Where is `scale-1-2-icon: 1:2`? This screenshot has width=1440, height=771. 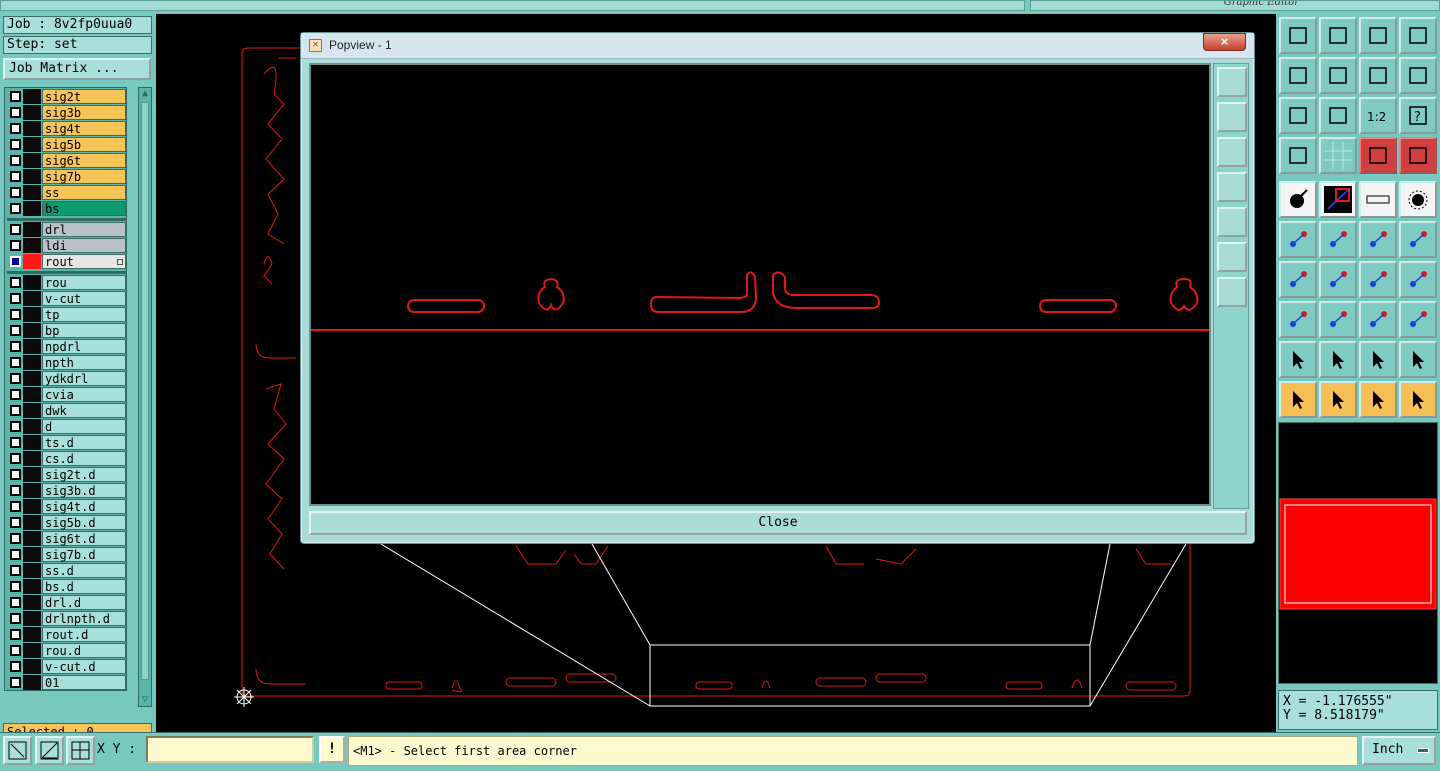 scale-1-2-icon: 1:2 is located at coordinates (1378, 115).